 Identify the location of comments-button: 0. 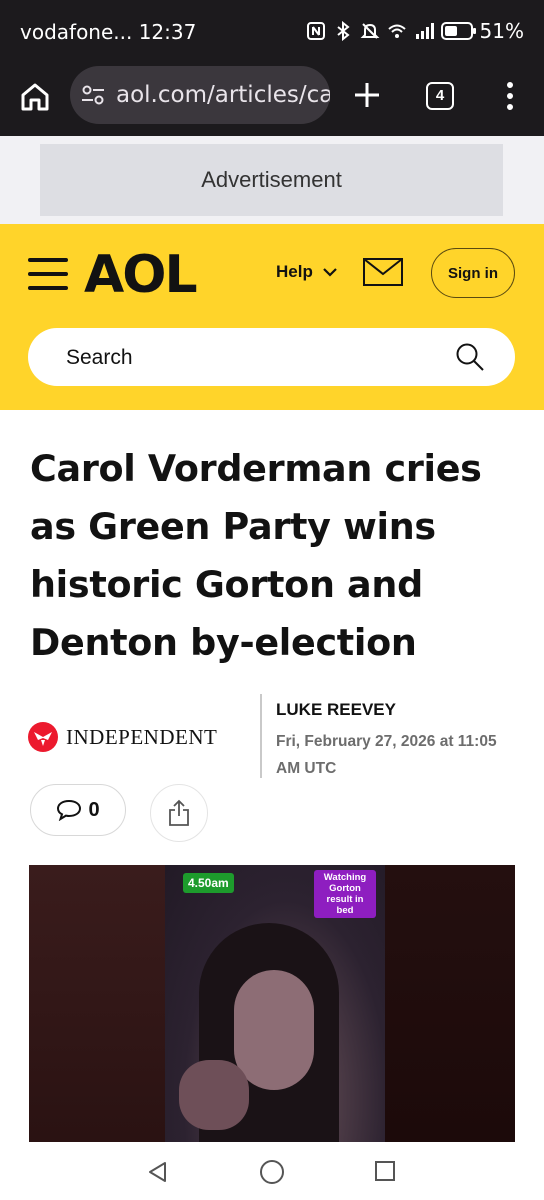
(78, 810).